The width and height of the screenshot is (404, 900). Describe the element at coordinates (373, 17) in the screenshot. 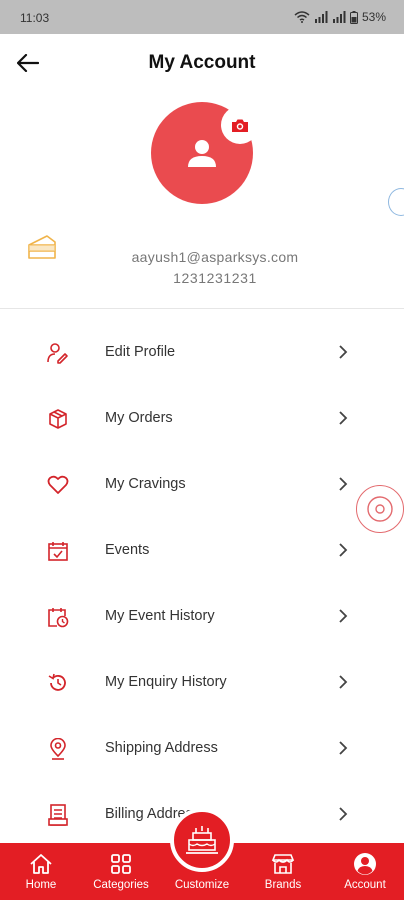

I see `battery-level: 53%` at that location.